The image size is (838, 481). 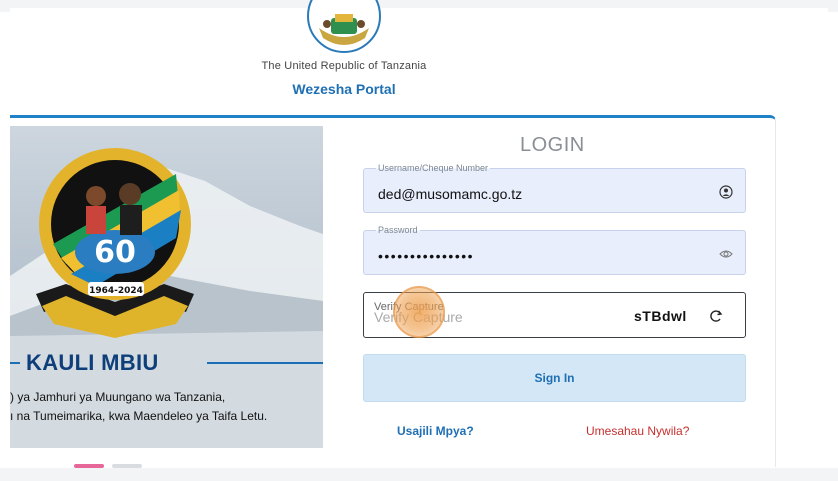 What do you see at coordinates (716, 316) in the screenshot?
I see `refresh-icon` at bounding box center [716, 316].